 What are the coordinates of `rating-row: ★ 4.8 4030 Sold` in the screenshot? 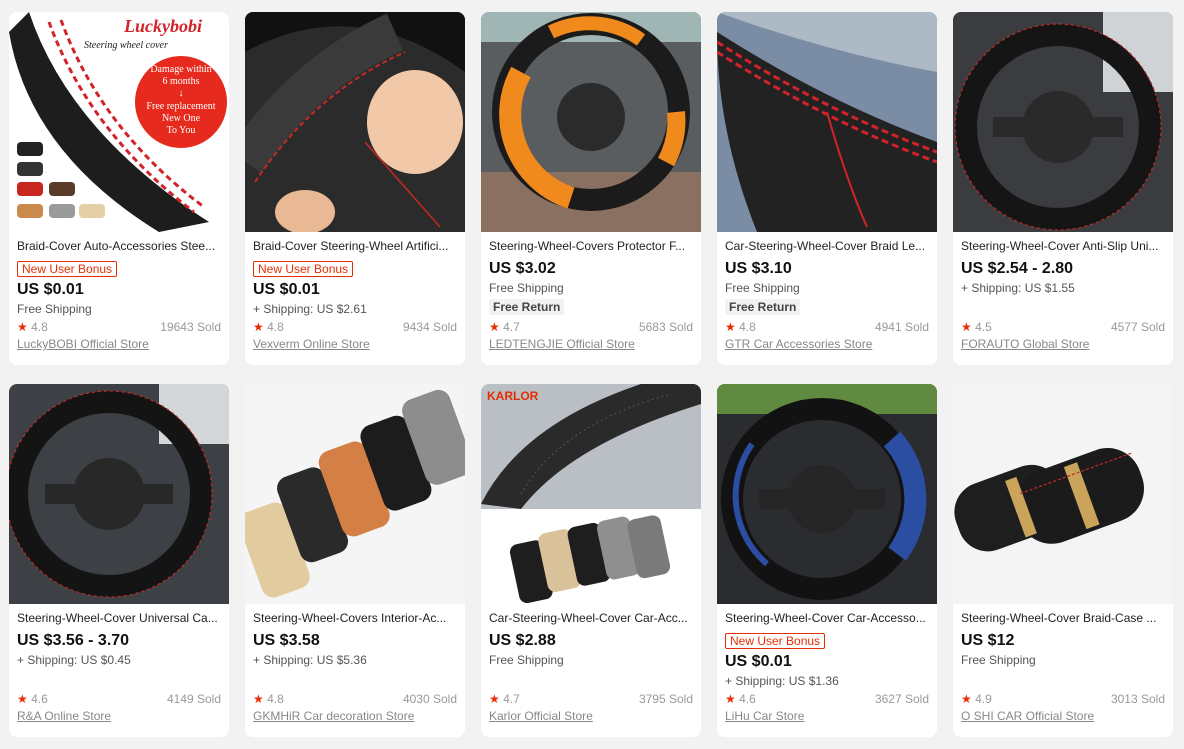 It's located at (355, 699).